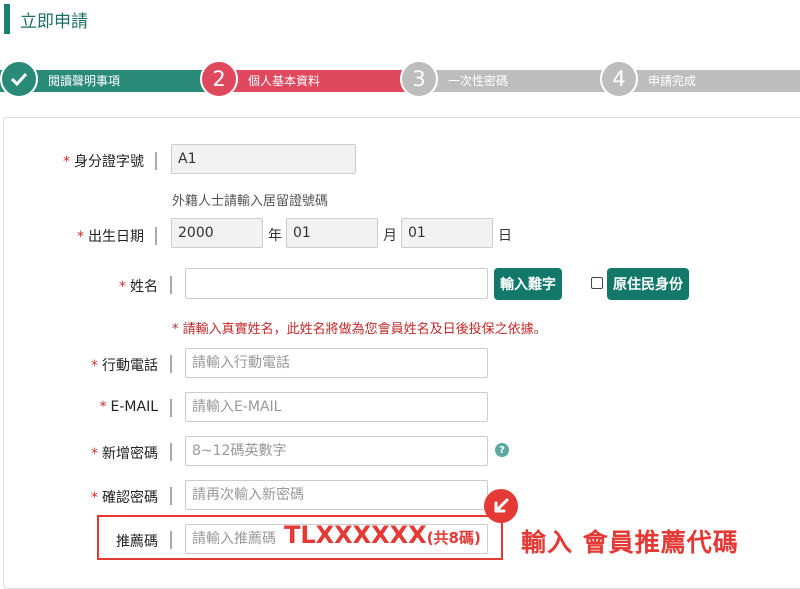 The image size is (800, 589). What do you see at coordinates (502, 450) in the screenshot?
I see `help-icon: ?` at bounding box center [502, 450].